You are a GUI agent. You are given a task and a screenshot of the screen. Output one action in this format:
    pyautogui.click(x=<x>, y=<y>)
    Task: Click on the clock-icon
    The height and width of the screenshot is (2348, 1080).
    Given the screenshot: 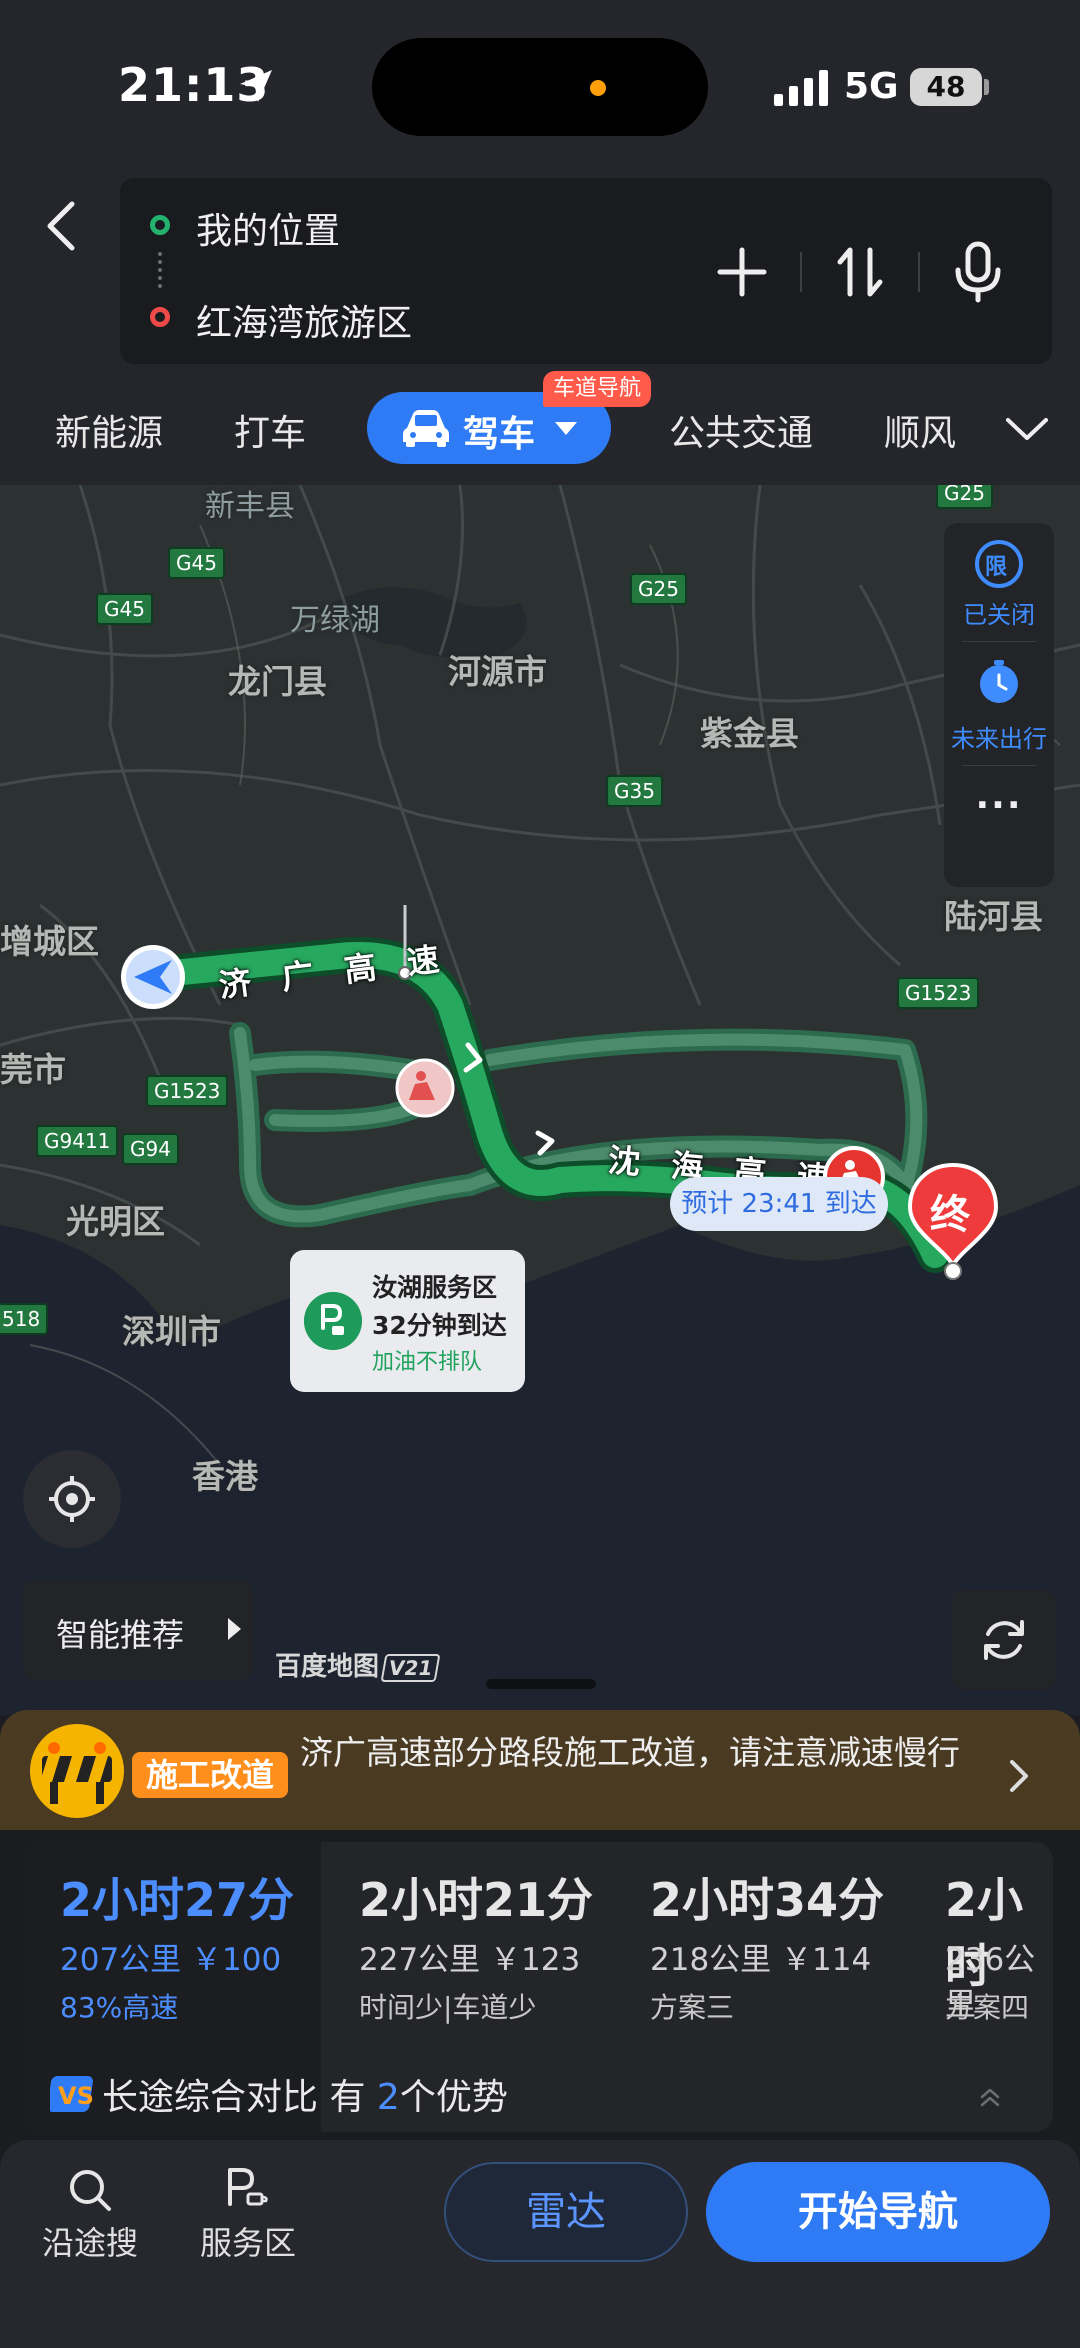 What is the action you would take?
    pyautogui.click(x=999, y=682)
    